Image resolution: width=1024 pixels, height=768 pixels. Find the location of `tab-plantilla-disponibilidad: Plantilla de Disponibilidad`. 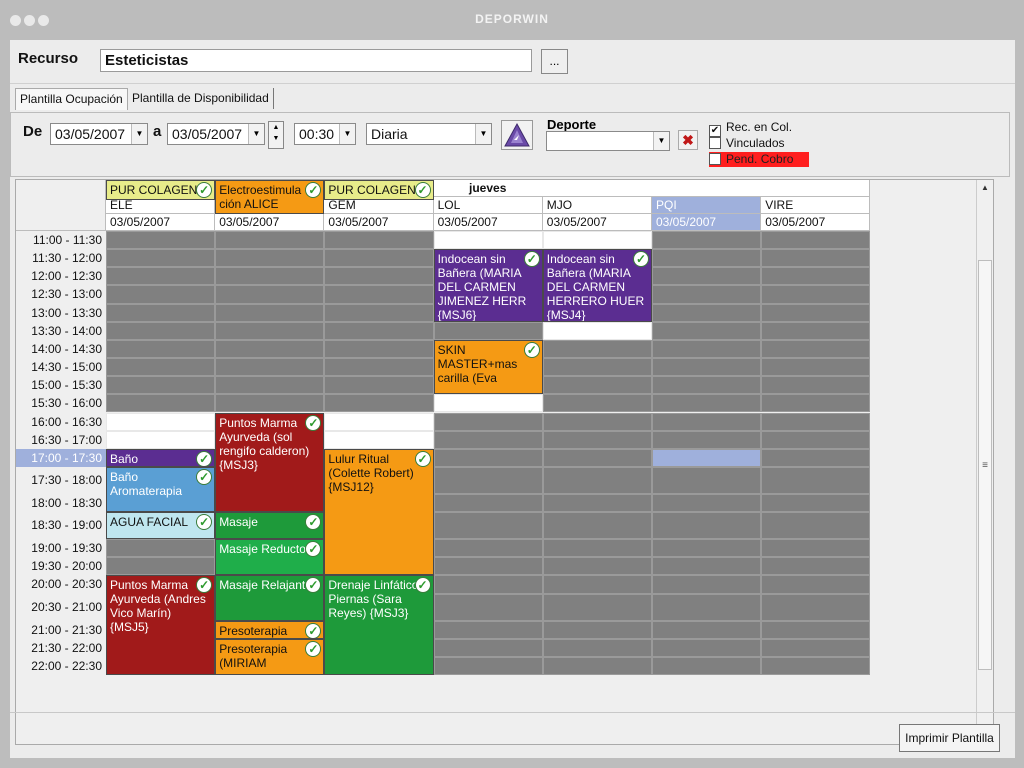

tab-plantilla-disponibilidad: Plantilla de Disponibilidad is located at coordinates (201, 98).